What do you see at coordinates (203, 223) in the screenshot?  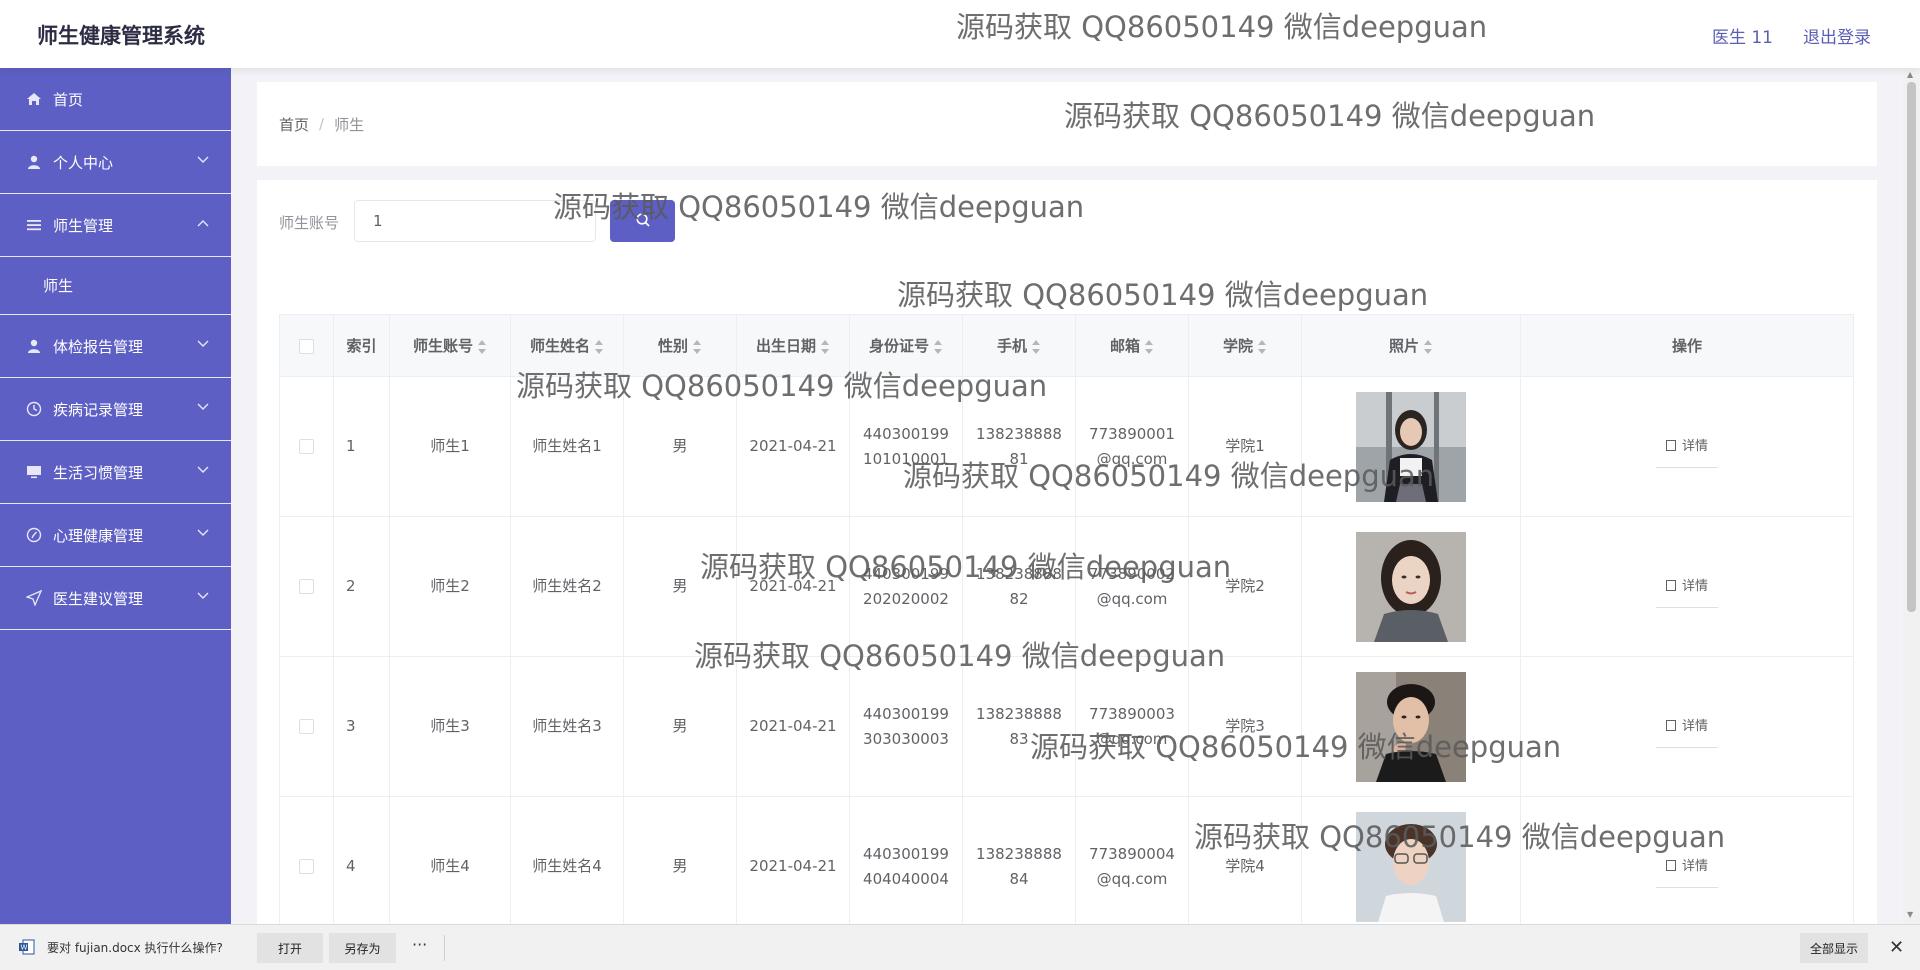 I see `chevron-up-icon` at bounding box center [203, 223].